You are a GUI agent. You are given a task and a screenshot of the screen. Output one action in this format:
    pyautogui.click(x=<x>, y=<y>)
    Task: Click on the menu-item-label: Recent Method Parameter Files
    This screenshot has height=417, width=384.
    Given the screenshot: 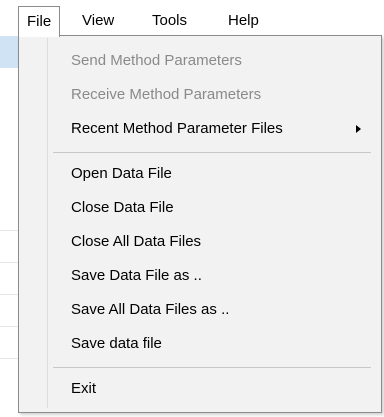 What is the action you would take?
    pyautogui.click(x=177, y=128)
    